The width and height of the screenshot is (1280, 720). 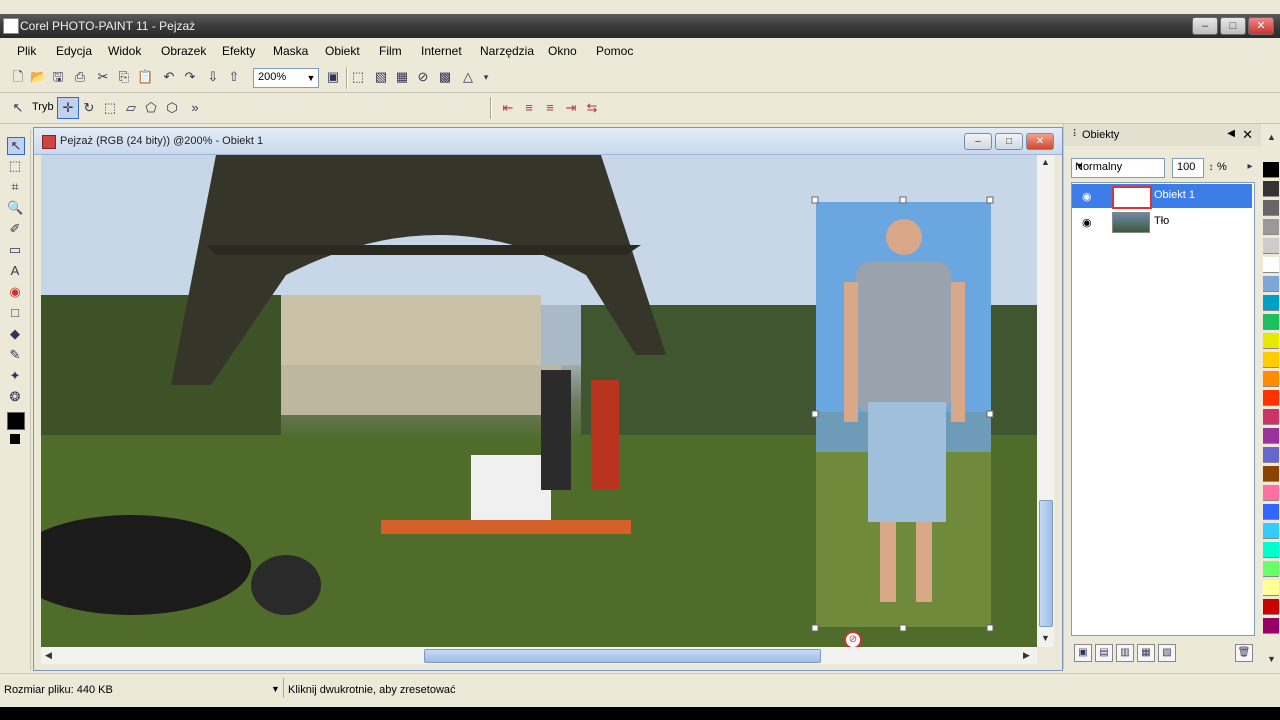 I want to click on fill-tool-icon: ◆, so click(x=15, y=334).